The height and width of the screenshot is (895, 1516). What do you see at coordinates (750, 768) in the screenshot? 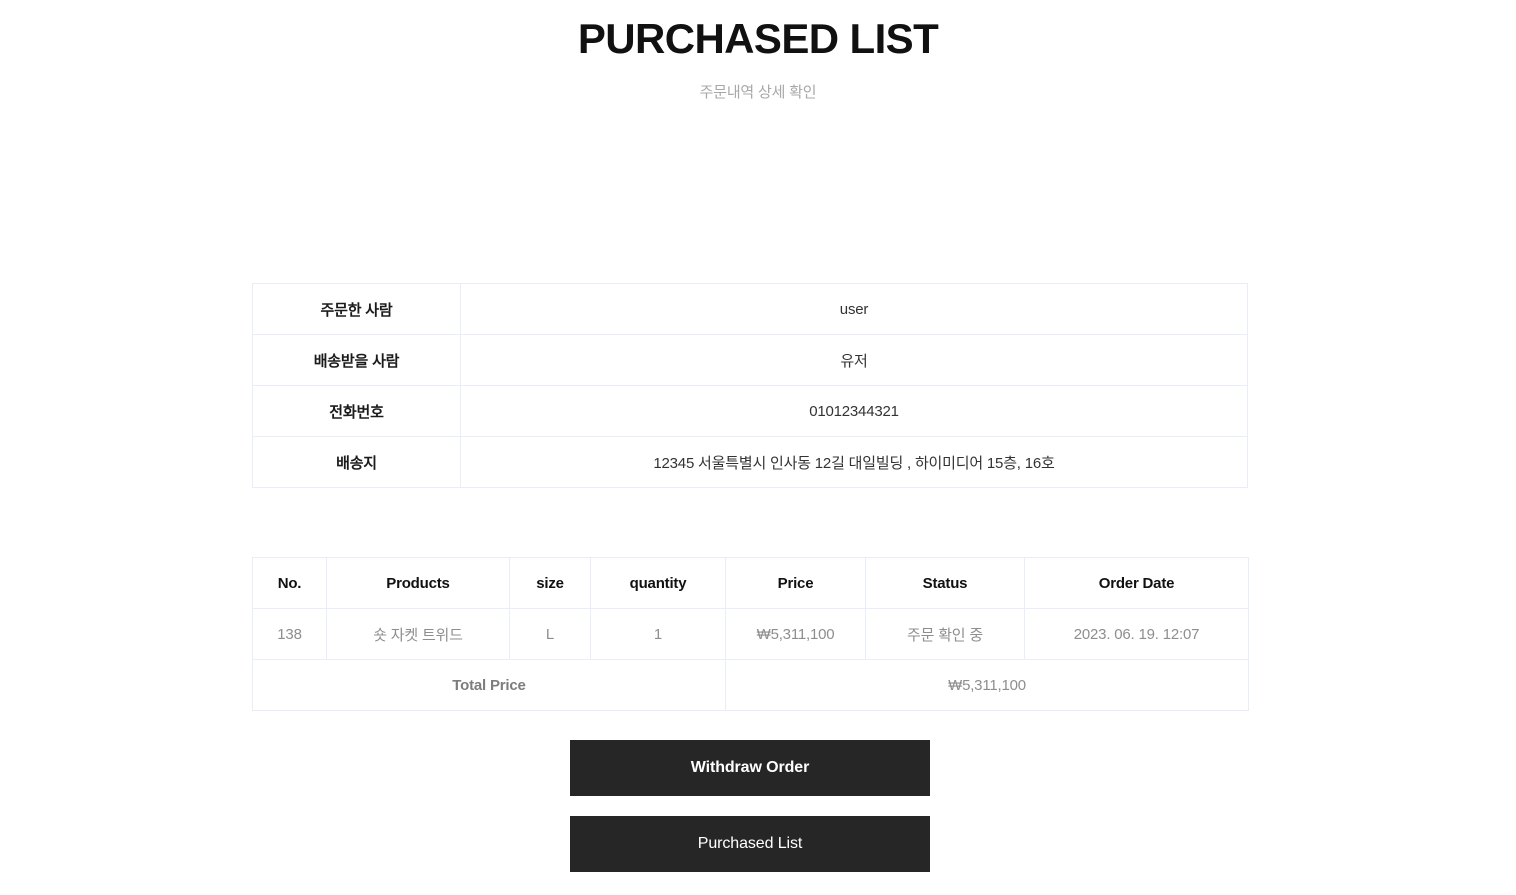
I see `withdraw-order-button: Withdraw Order` at bounding box center [750, 768].